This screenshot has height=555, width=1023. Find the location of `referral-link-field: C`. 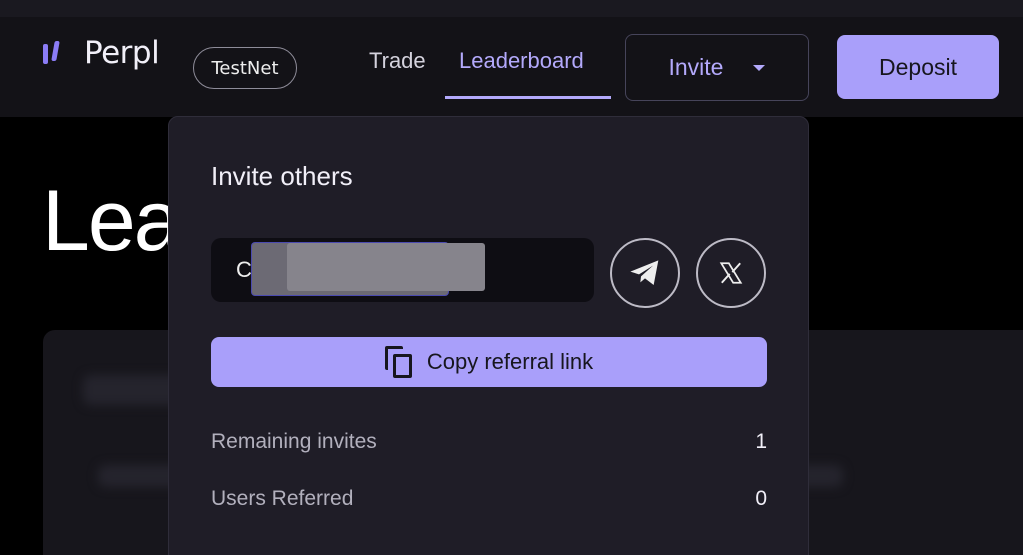

referral-link-field: C is located at coordinates (402, 270).